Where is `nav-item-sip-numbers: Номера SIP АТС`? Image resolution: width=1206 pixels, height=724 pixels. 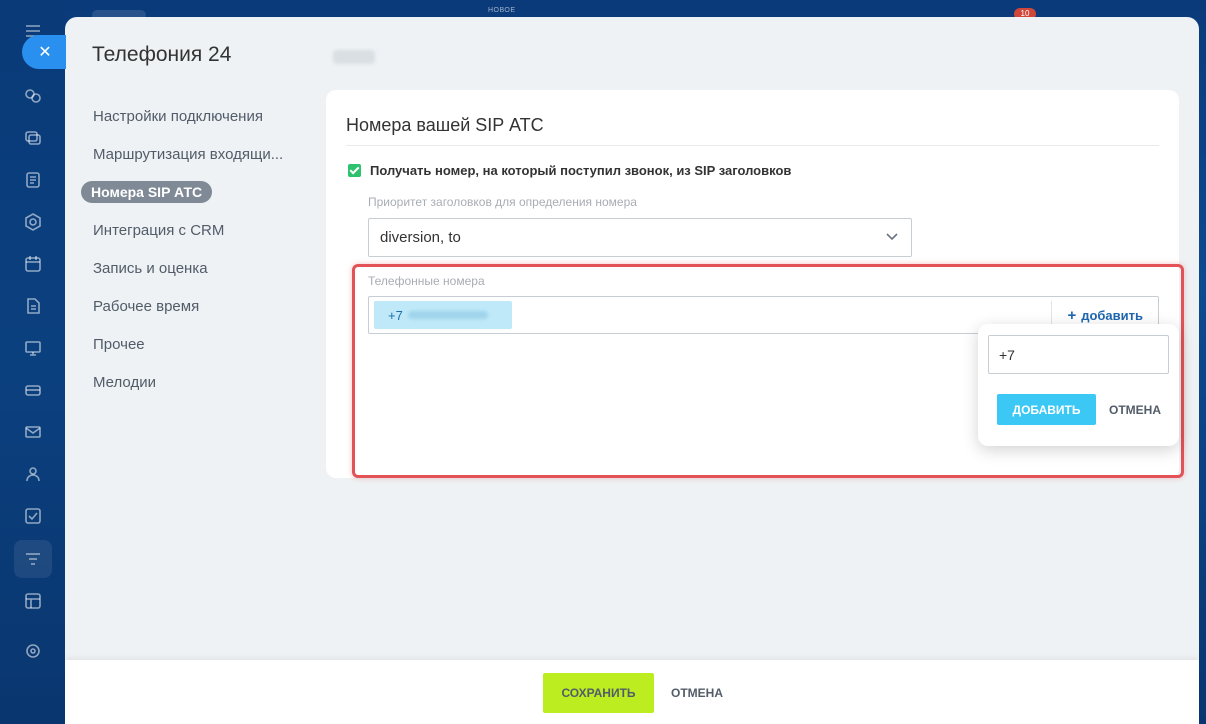 nav-item-sip-numbers: Номера SIP АТС is located at coordinates (186, 192).